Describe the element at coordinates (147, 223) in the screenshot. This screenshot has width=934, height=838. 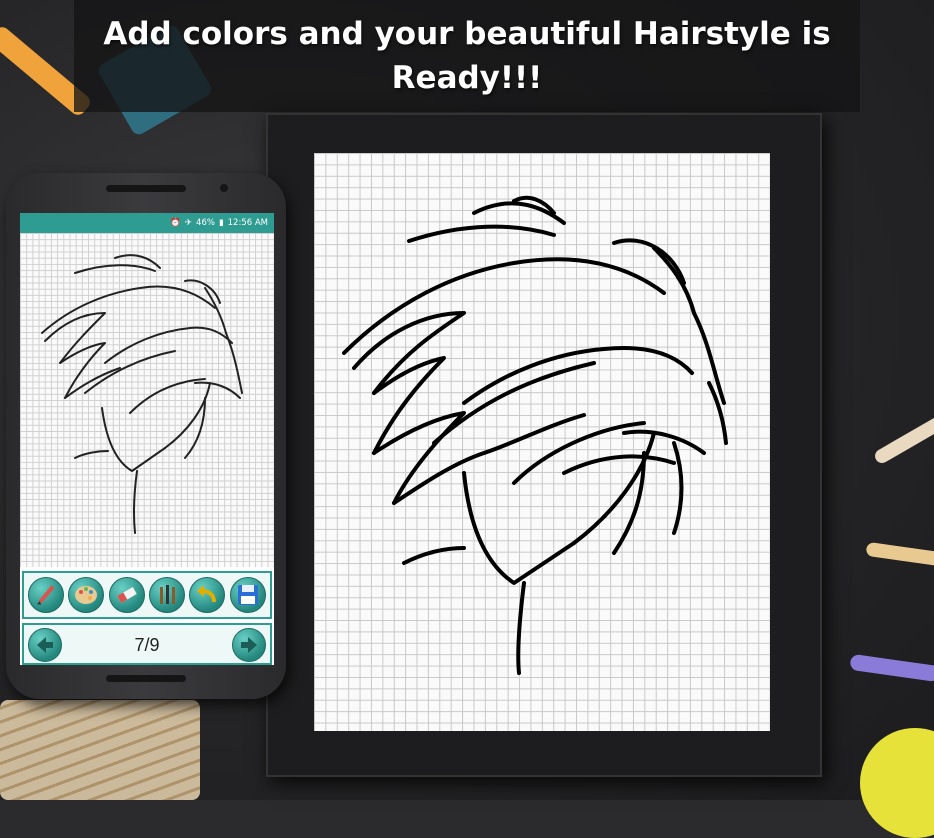
I see `status-bar: ⏰ ✈ 46% ▮ 12:56 AM` at that location.